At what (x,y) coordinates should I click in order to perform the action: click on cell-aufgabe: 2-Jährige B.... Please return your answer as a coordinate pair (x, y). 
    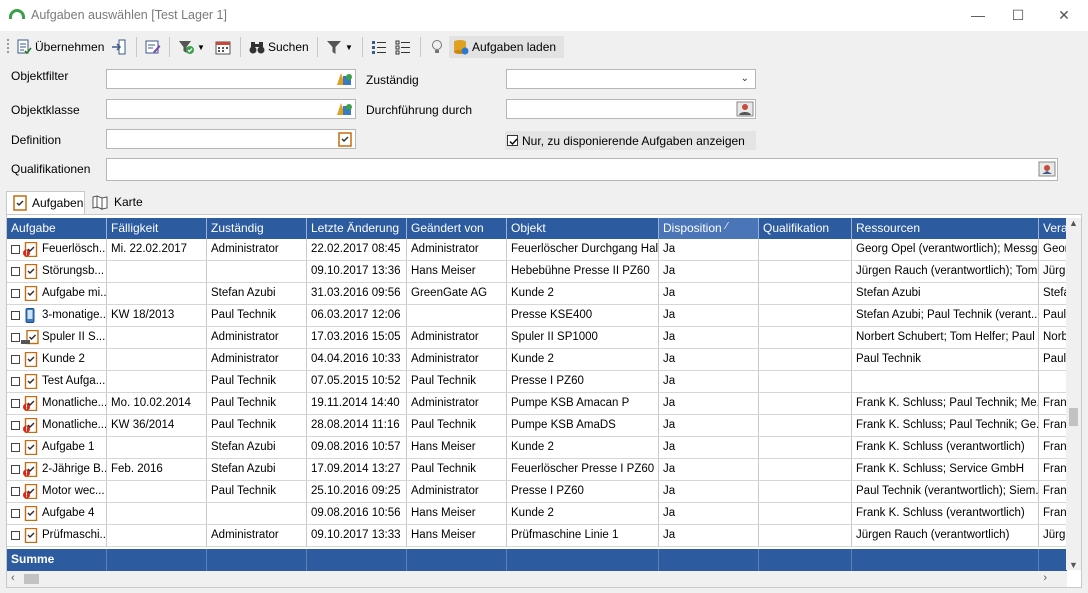
    Looking at the image, I should click on (57, 469).